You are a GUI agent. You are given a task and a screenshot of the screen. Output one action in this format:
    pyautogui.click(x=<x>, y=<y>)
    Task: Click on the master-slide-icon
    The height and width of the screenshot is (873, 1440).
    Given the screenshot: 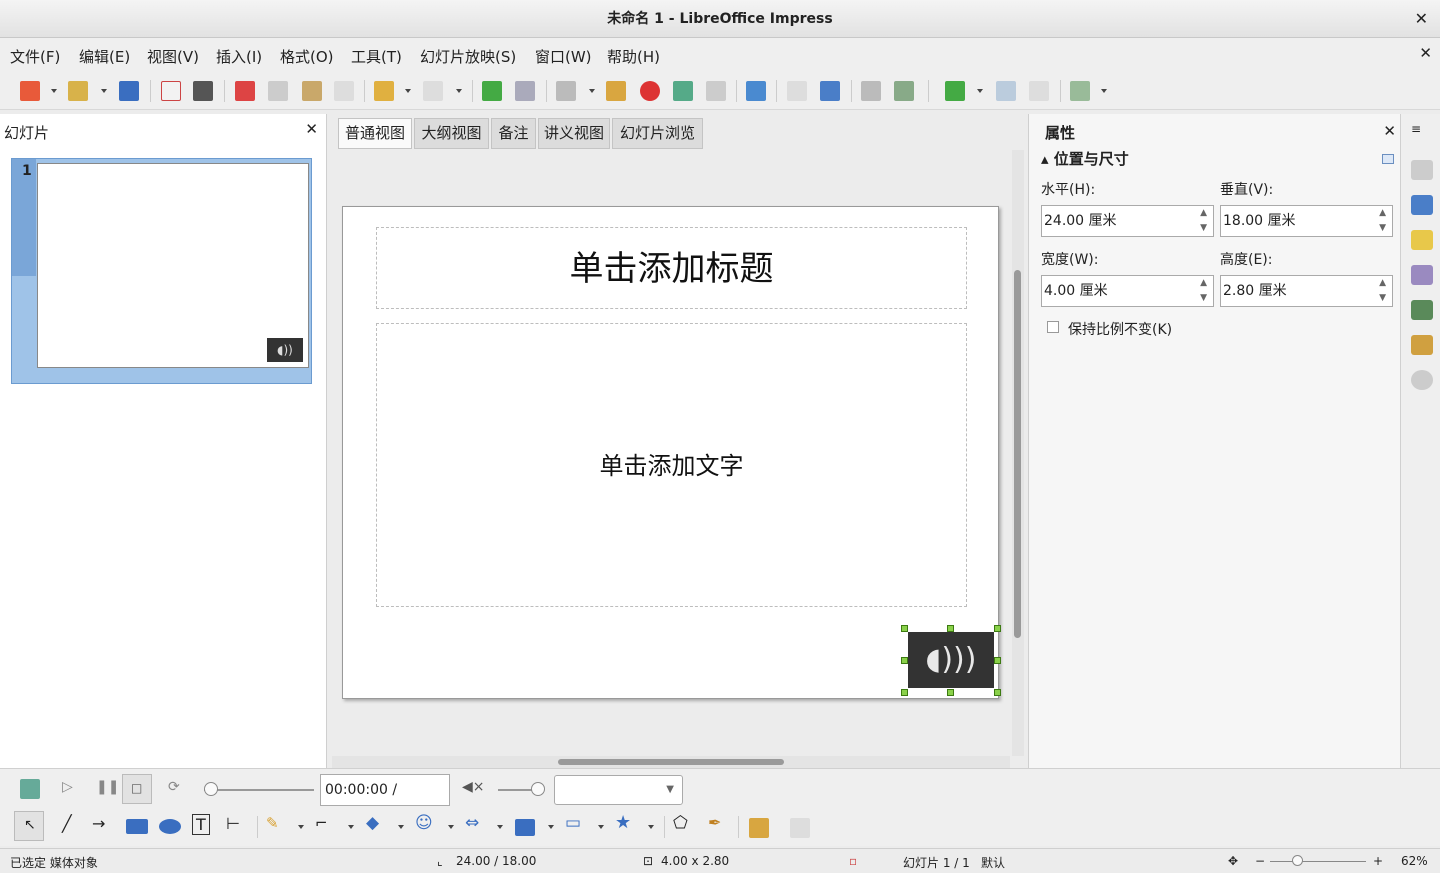 What is the action you would take?
    pyautogui.click(x=830, y=91)
    